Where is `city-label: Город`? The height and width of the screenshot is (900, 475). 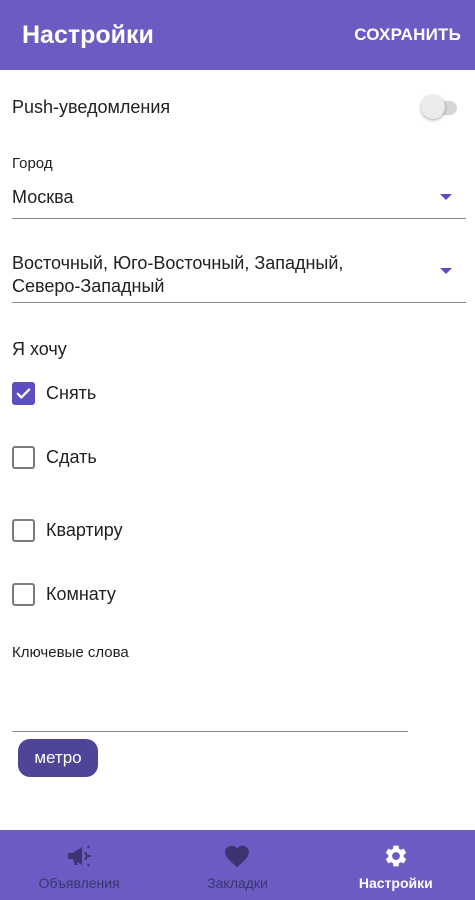 city-label: Город is located at coordinates (32, 163).